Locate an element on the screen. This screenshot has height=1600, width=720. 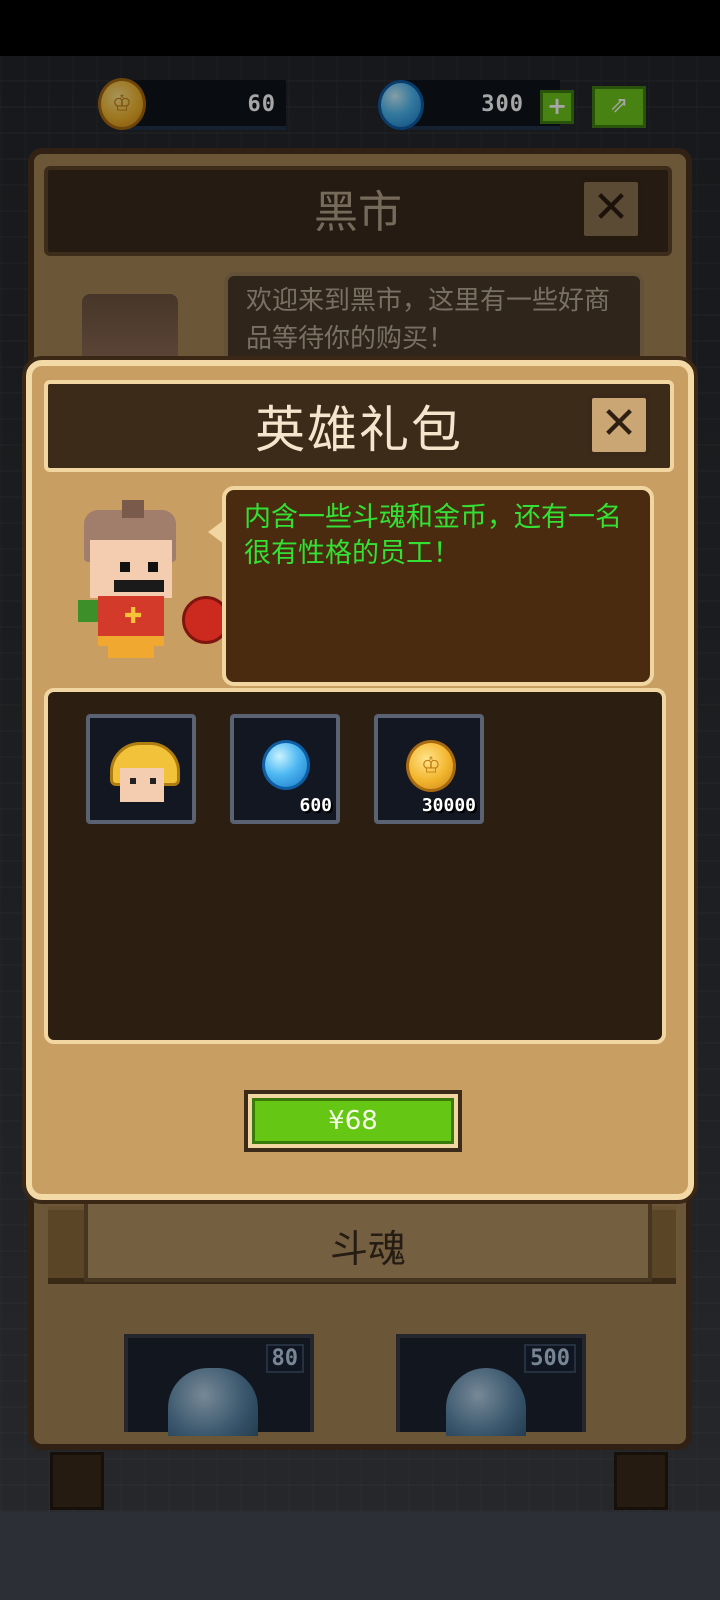
gift-pack-title: 英雄礼包 is located at coordinates (359, 430).